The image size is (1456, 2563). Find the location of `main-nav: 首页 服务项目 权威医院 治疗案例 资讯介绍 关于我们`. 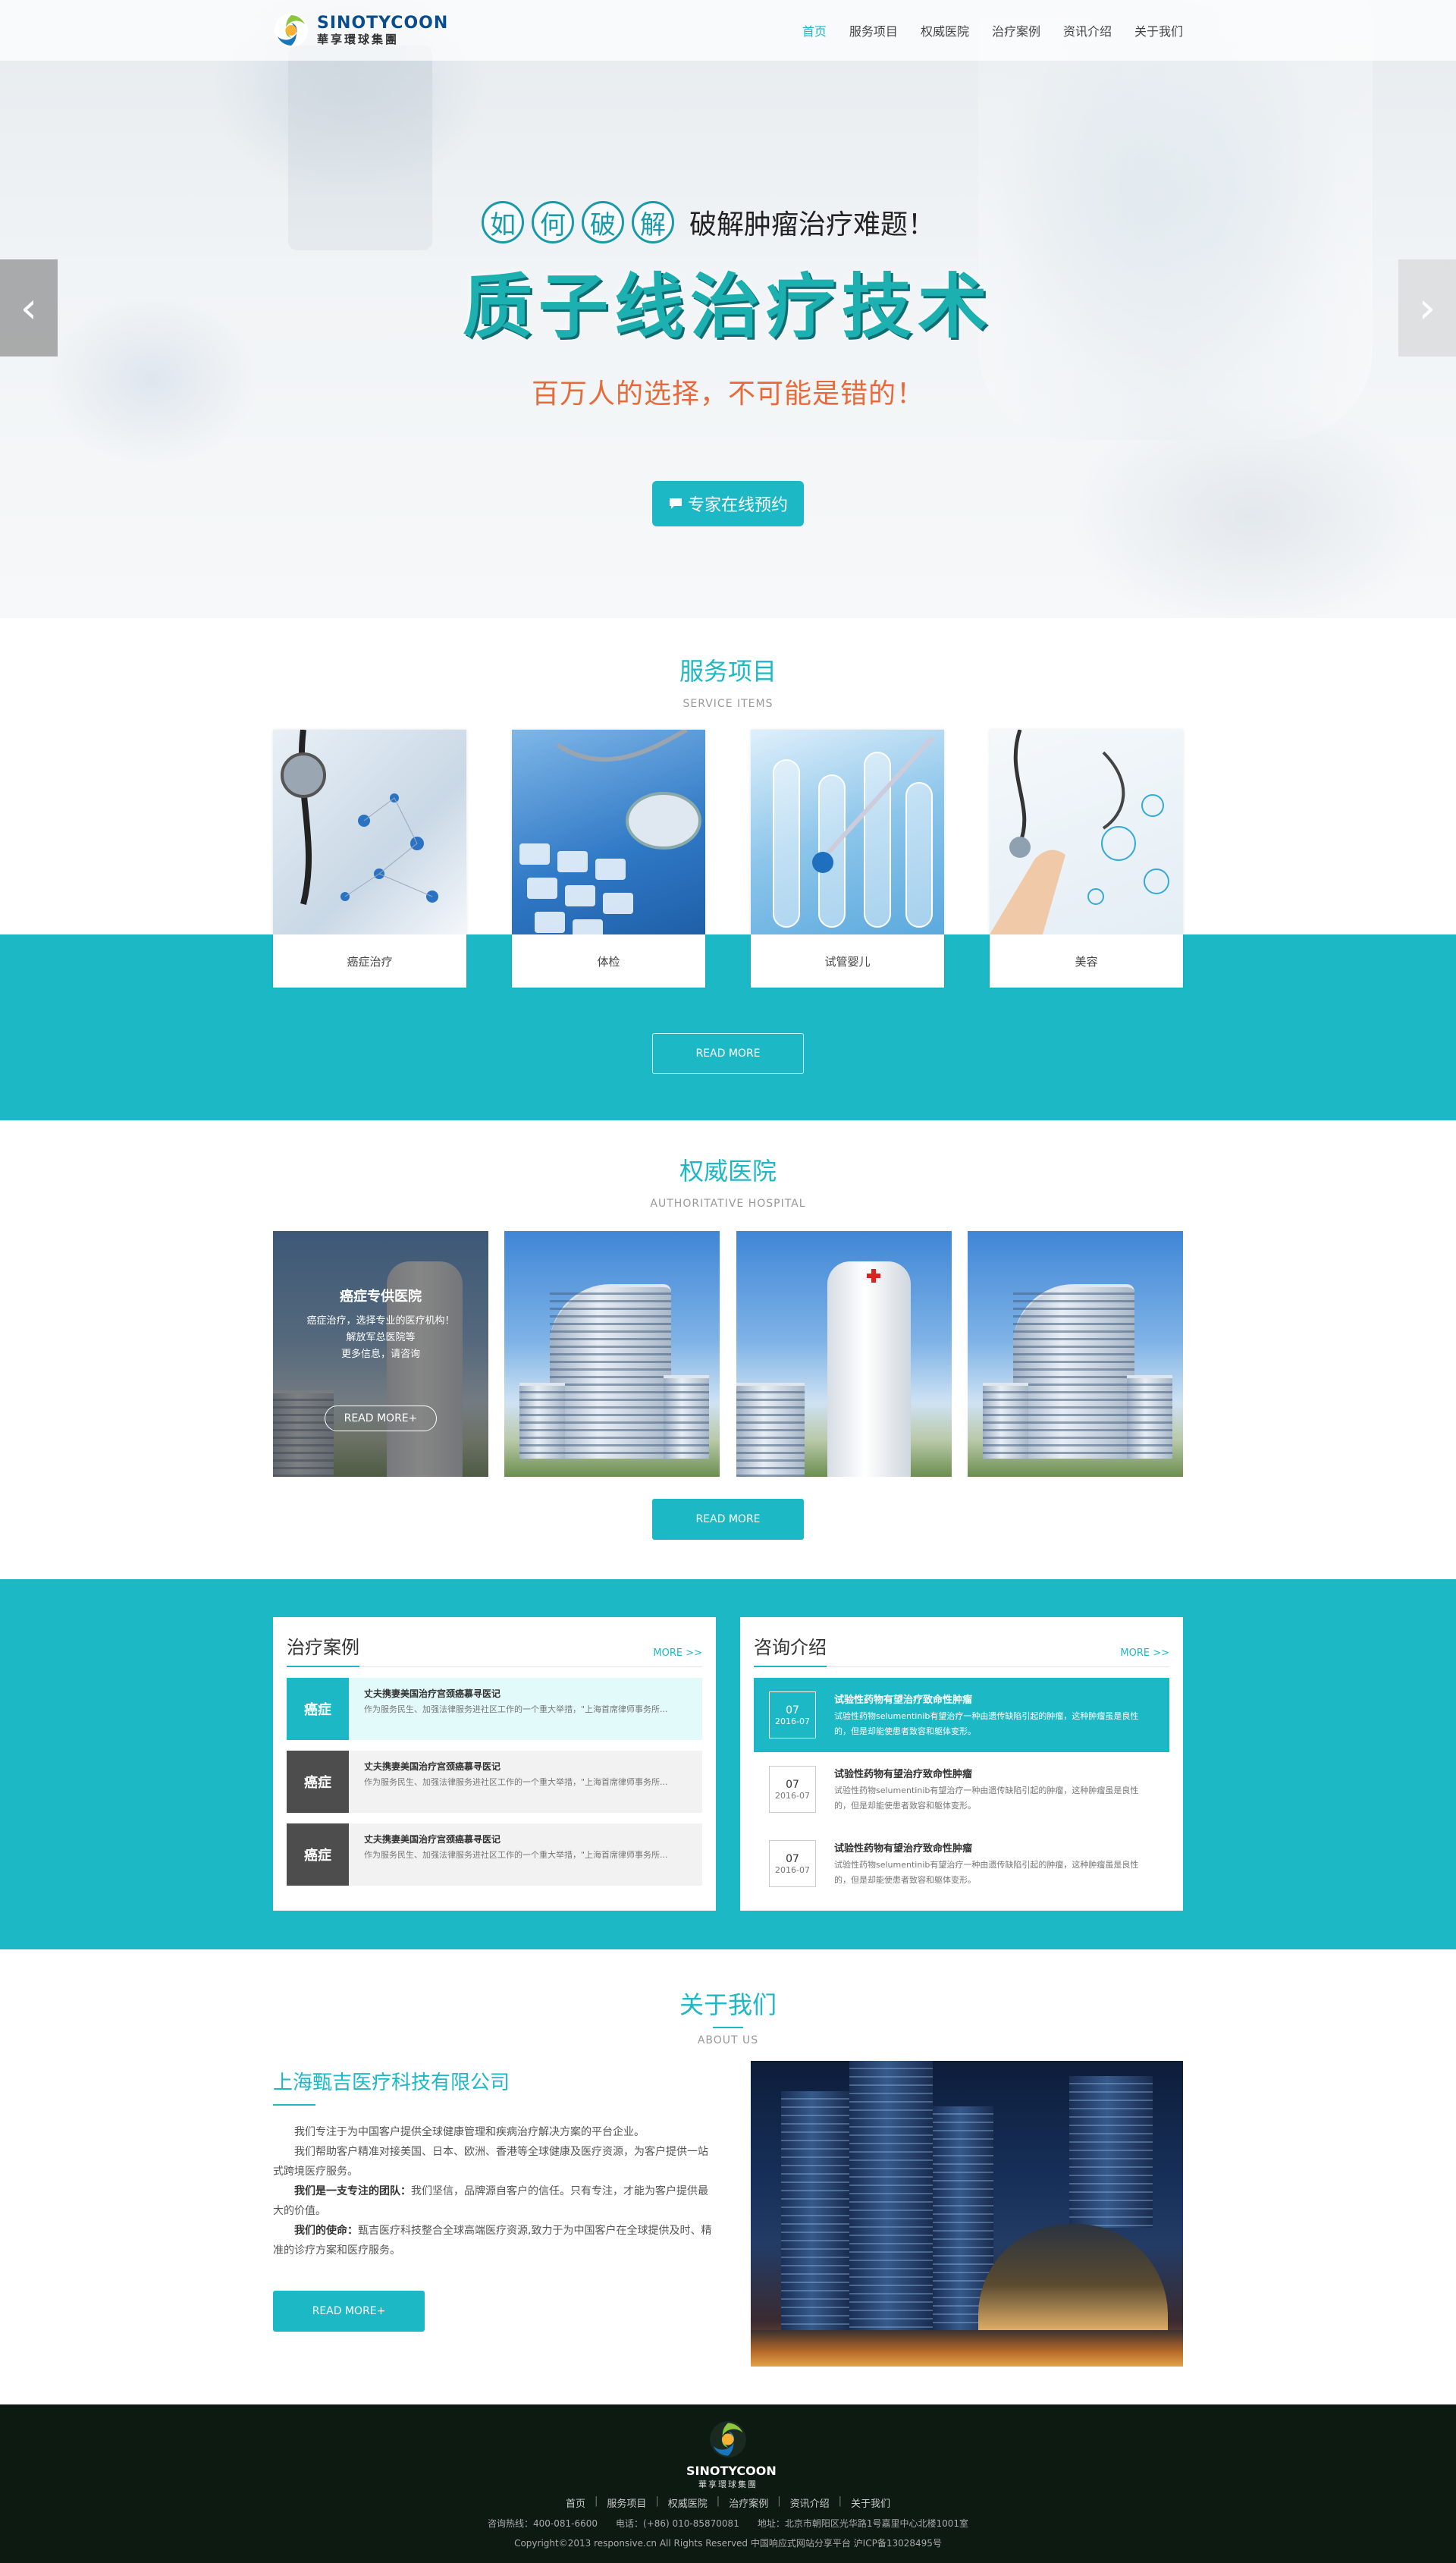

main-nav: 首页 服务项目 权威医院 治疗案例 资讯介绍 关于我们 is located at coordinates (992, 30).